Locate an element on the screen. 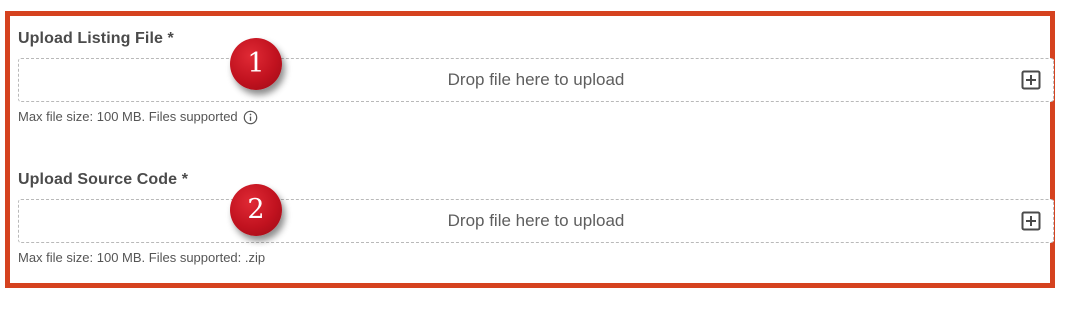  upload-source-dropzone-text: Drop file here to upload is located at coordinates (536, 220).